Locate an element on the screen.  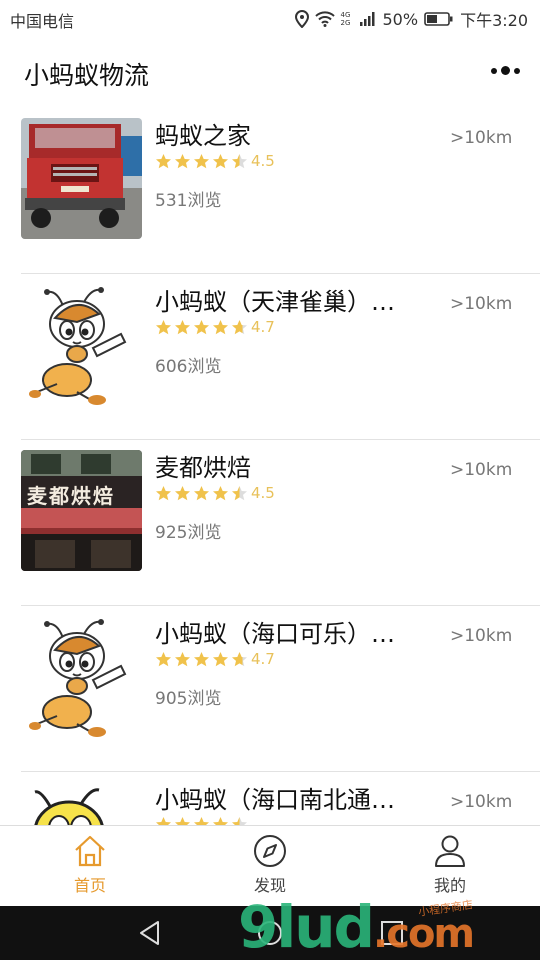
view-count: 925浏览 is located at coordinates (188, 533).